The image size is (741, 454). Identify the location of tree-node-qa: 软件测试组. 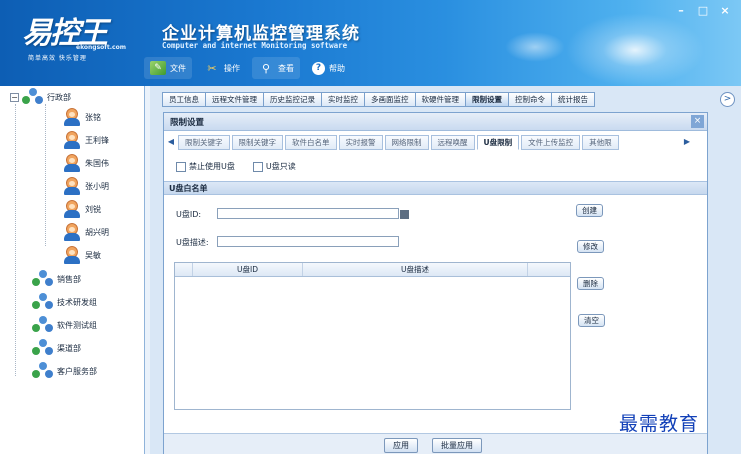
(64, 325).